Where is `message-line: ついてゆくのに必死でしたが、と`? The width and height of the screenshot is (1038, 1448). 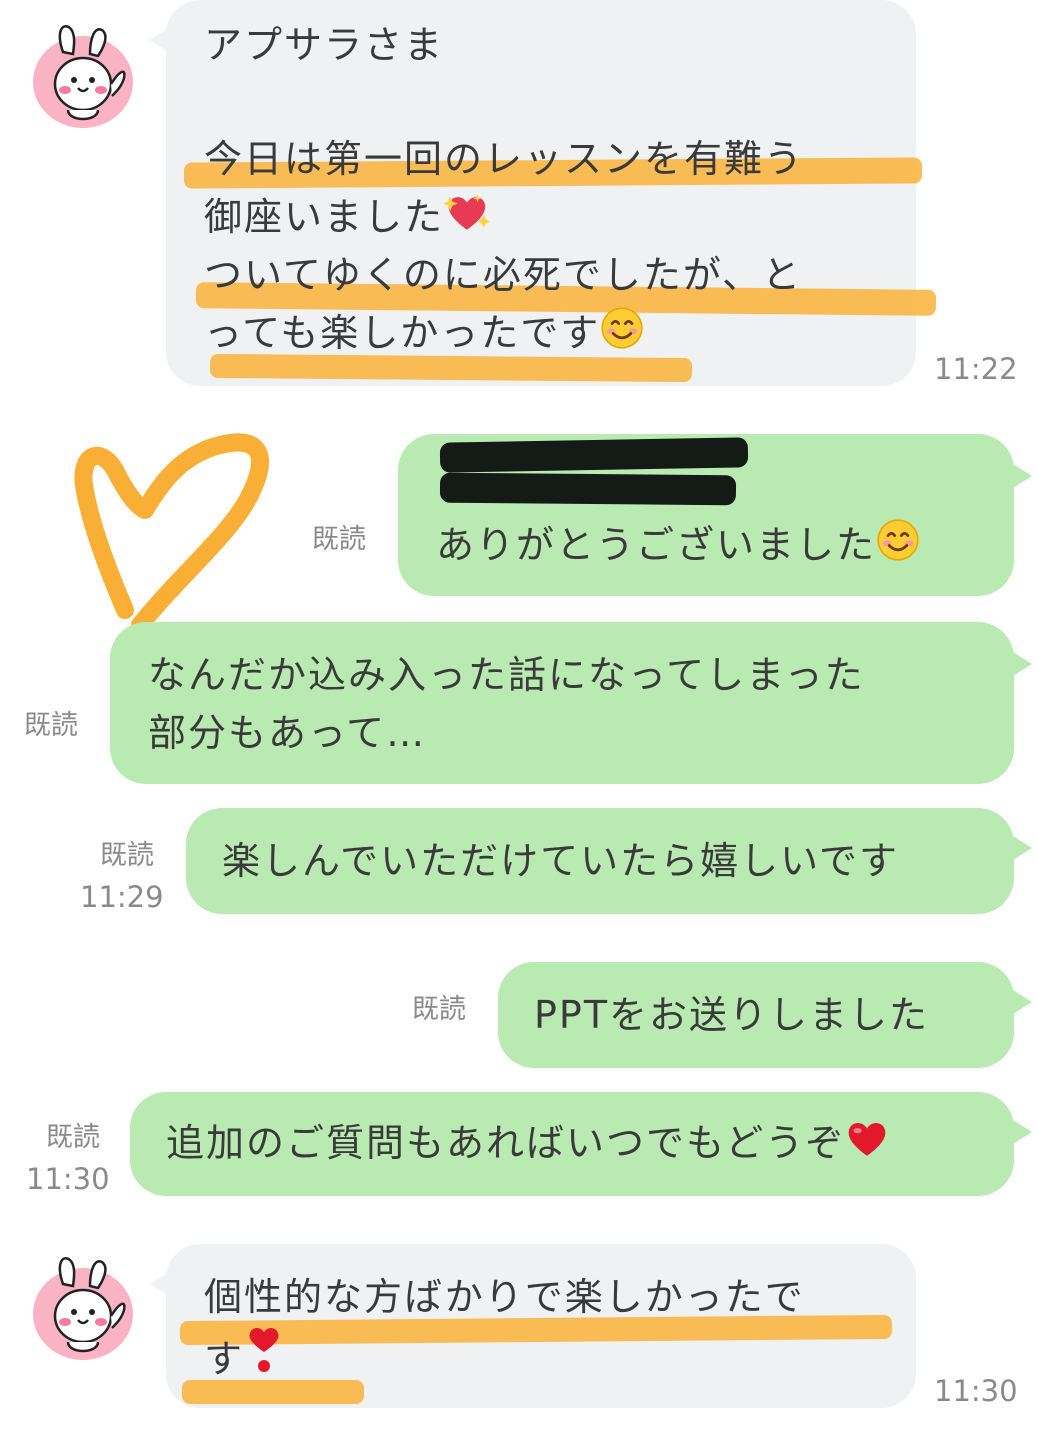 message-line: ついてゆくのに必死でしたが、と is located at coordinates (503, 275).